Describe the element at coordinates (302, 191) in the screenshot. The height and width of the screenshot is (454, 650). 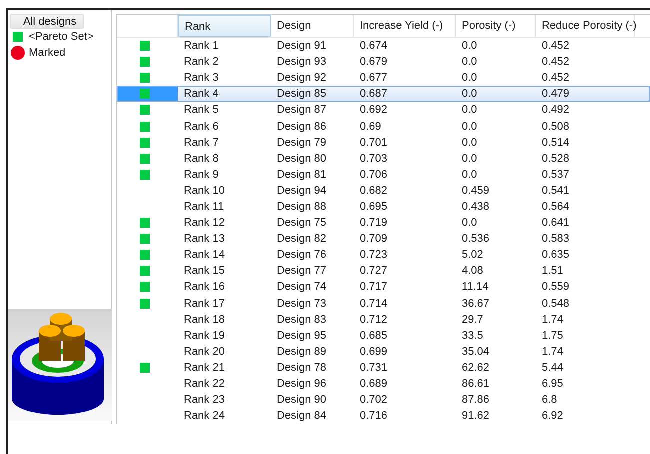
I see `table-cell-text: Design 94` at that location.